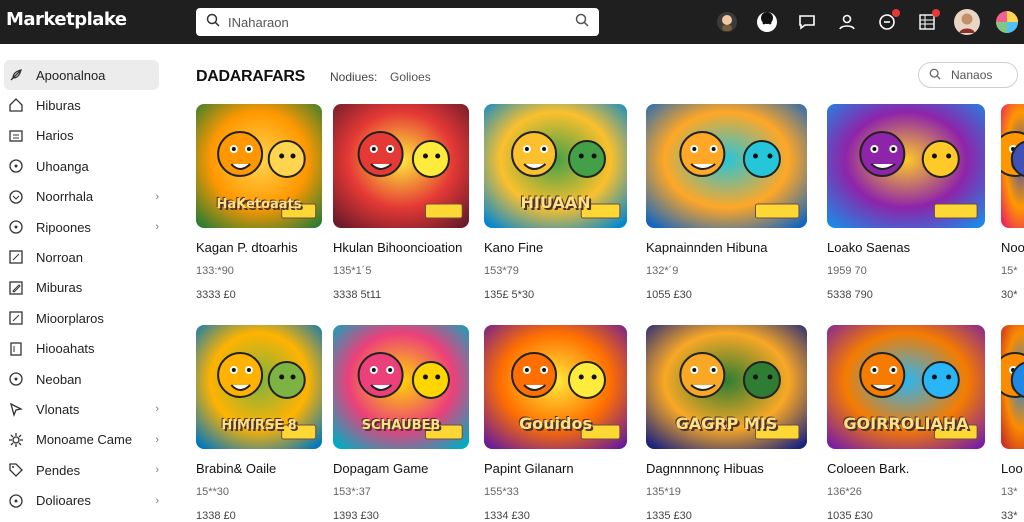  What do you see at coordinates (847, 22) in the screenshot?
I see `user-icon` at bounding box center [847, 22].